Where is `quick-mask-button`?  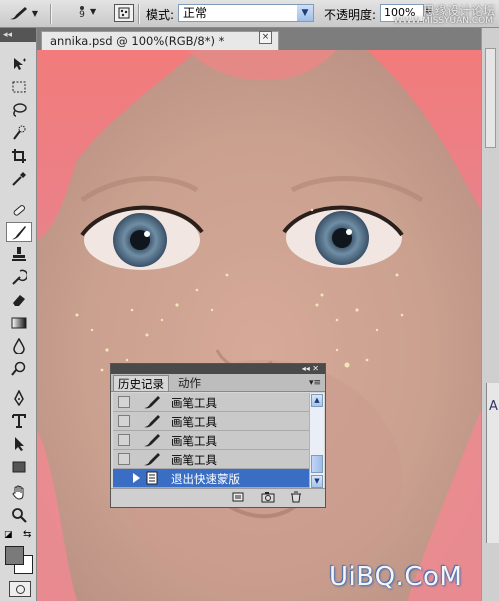 quick-mask-button is located at coordinates (20, 589).